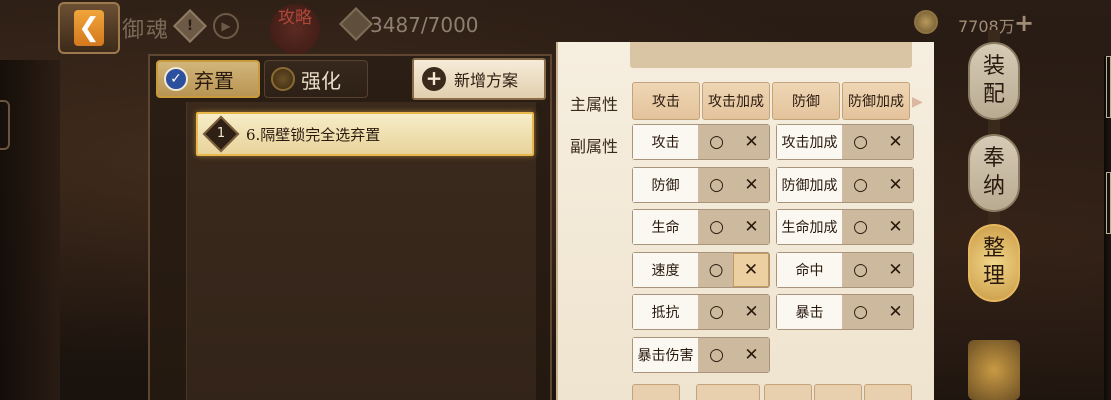 This screenshot has width=1111, height=400. What do you see at coordinates (917, 102) in the screenshot?
I see `scroll-right-icon: ▶` at bounding box center [917, 102].